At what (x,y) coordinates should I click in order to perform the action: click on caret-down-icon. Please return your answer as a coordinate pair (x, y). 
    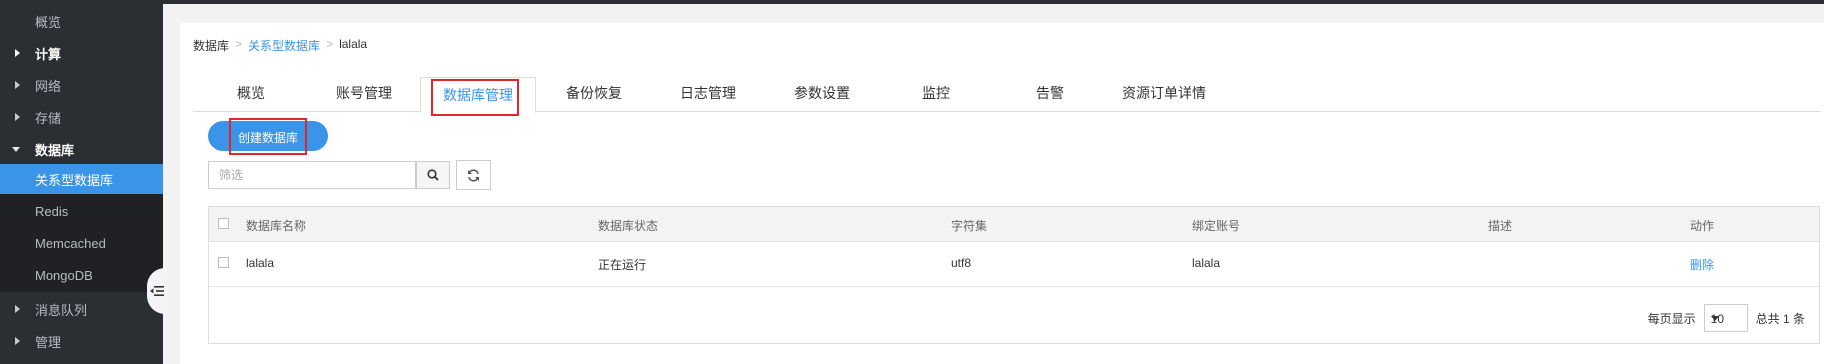
    Looking at the image, I should click on (16, 149).